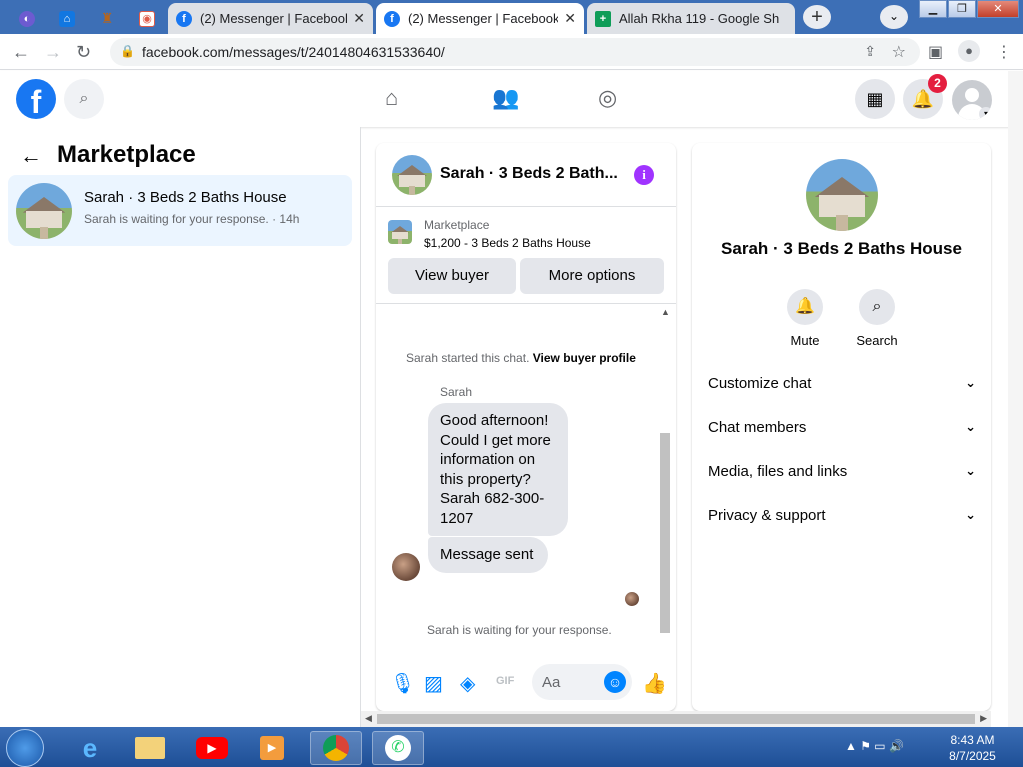 The image size is (1023, 767). Describe the element at coordinates (36, 99) in the screenshot. I see `facebook-logo-icon: f` at that location.